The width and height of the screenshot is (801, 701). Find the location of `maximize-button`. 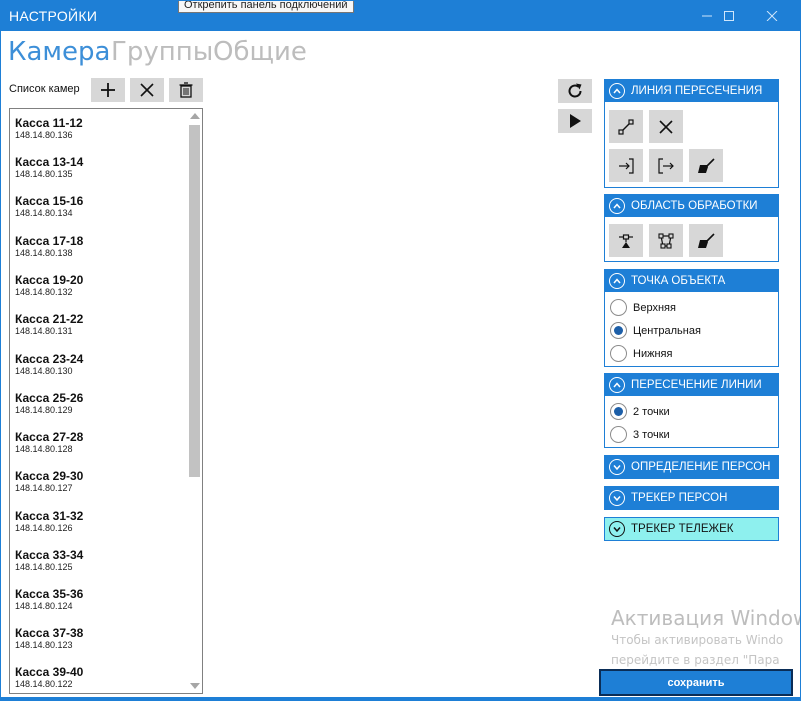

maximize-button is located at coordinates (729, 16).